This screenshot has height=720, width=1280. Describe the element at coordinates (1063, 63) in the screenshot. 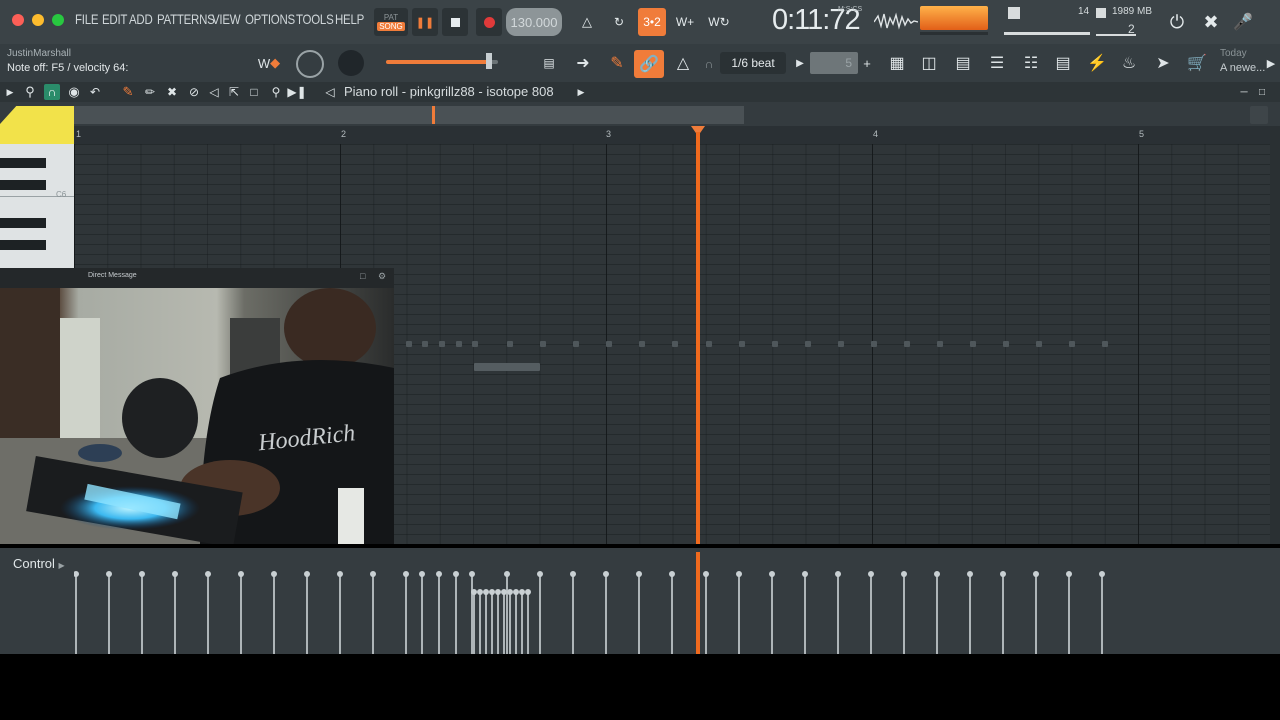

I see `project-file-icon: ▤` at that location.